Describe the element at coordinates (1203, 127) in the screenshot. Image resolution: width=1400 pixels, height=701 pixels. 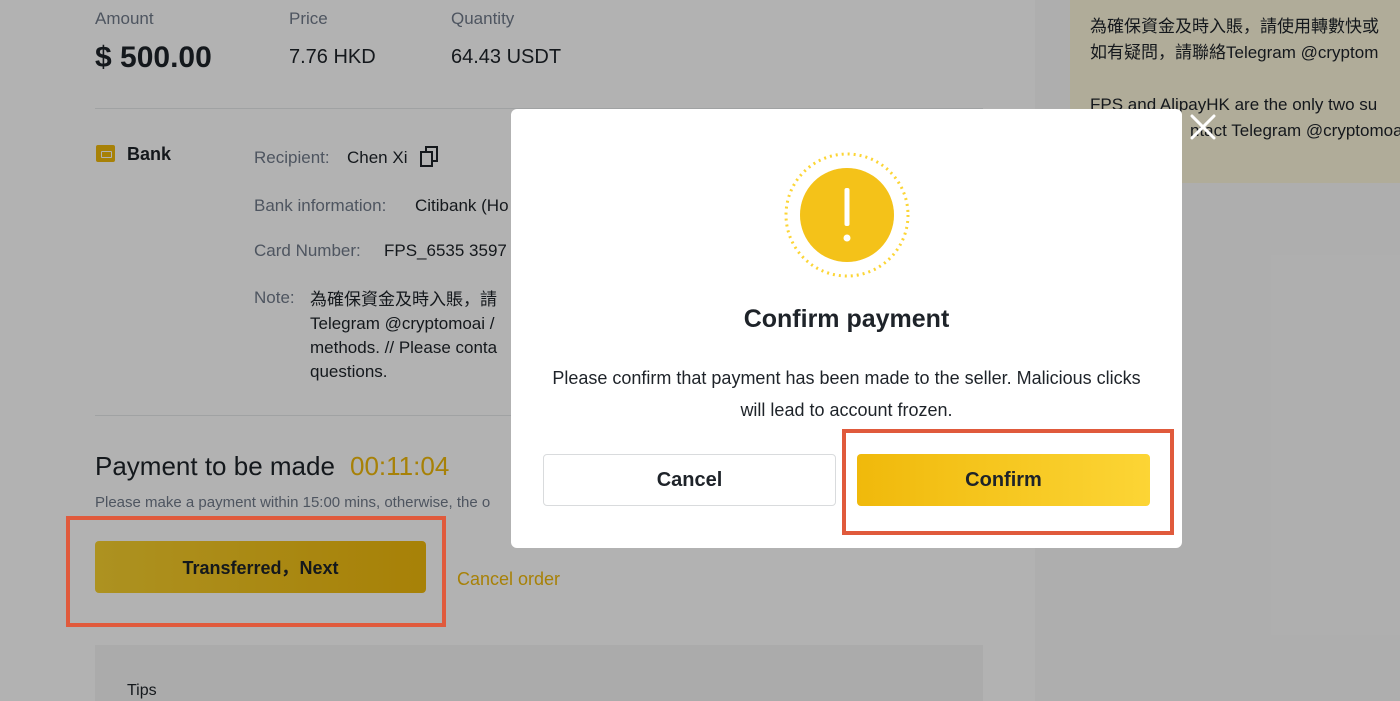
I see `close-icon` at that location.